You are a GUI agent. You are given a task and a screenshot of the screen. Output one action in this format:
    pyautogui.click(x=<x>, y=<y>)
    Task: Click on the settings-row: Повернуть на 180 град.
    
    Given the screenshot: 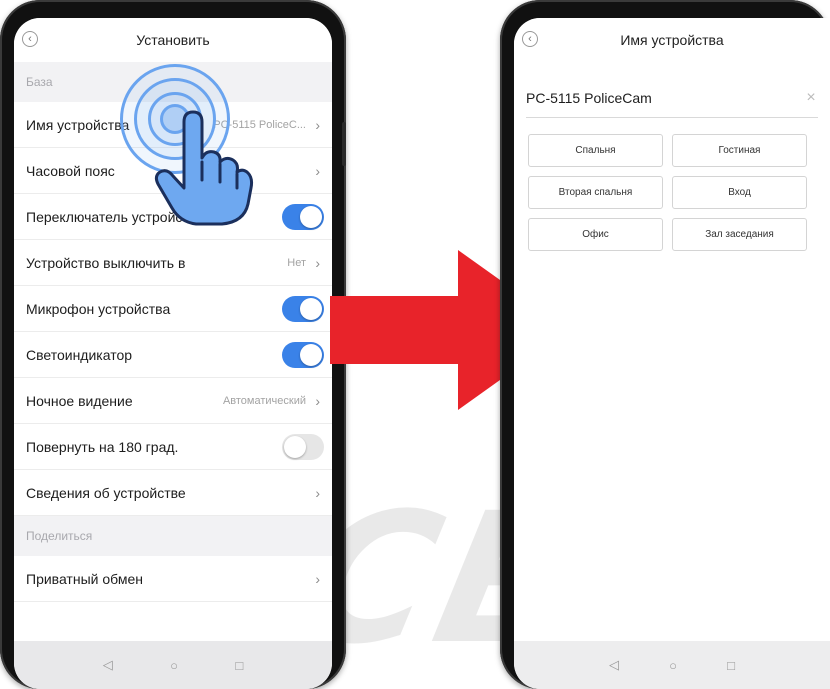 What is the action you would take?
    pyautogui.click(x=173, y=447)
    